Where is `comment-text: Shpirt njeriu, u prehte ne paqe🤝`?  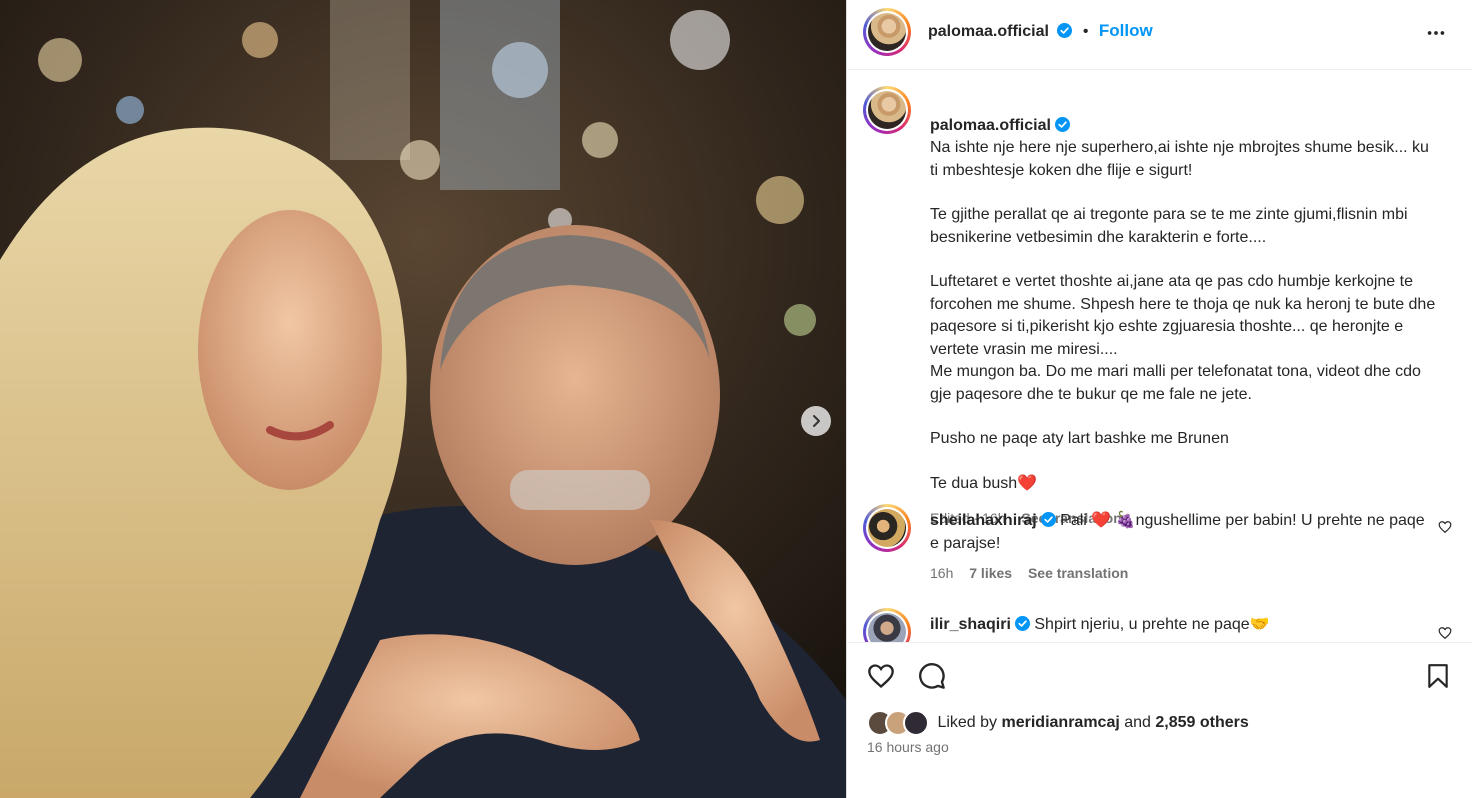 comment-text: Shpirt njeriu, u prehte ne paqe🤝 is located at coordinates (1152, 624).